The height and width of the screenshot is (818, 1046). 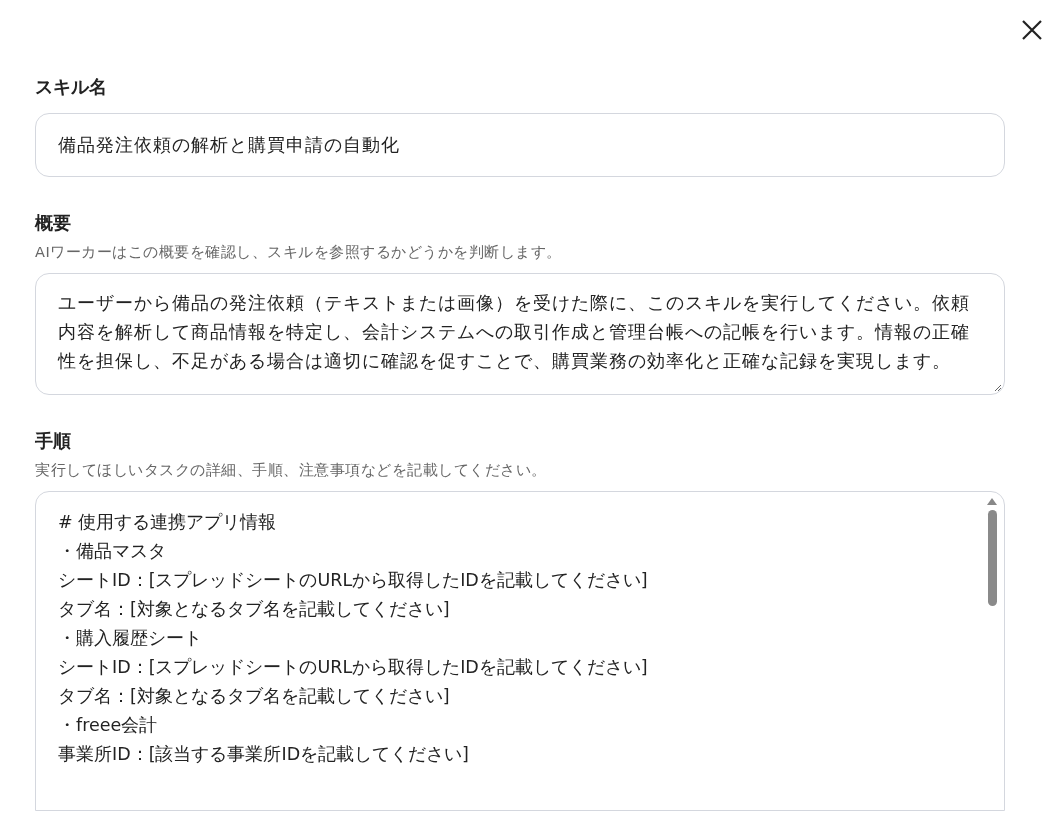 I want to click on field-hint: AIワーカーはこの概要を確認し、スキルを参照するかどうかを判断します。, so click(x=299, y=252).